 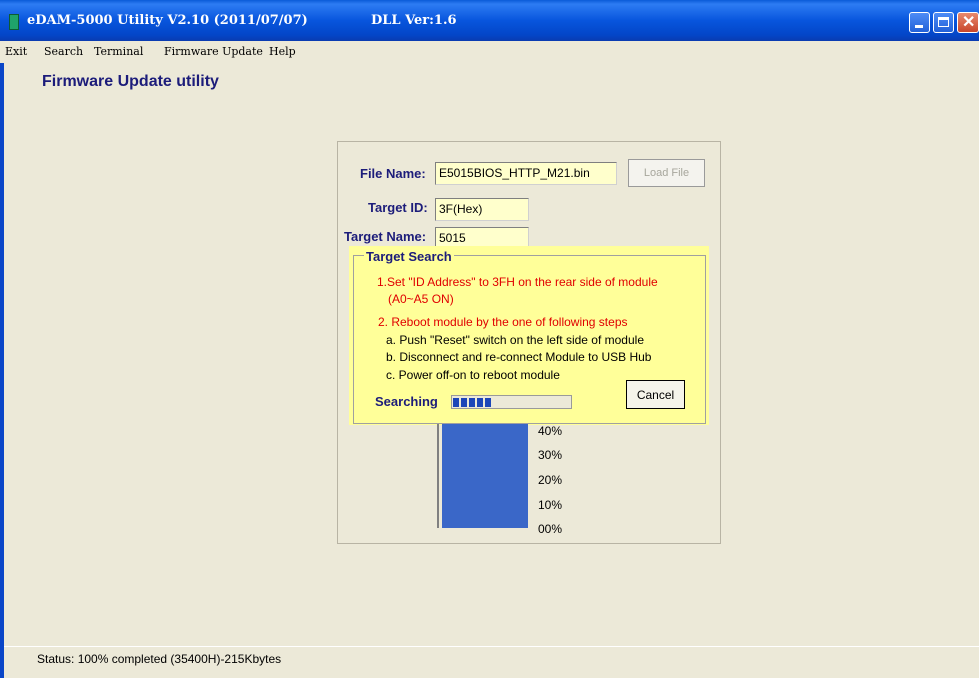 What do you see at coordinates (655, 394) in the screenshot?
I see `cancel-button: Cancel` at bounding box center [655, 394].